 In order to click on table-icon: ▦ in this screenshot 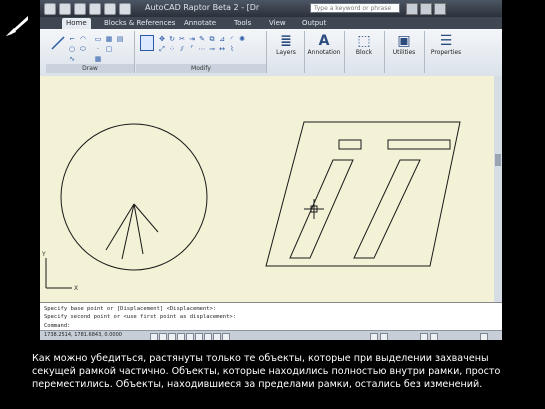, I will do `click(98, 59)`.